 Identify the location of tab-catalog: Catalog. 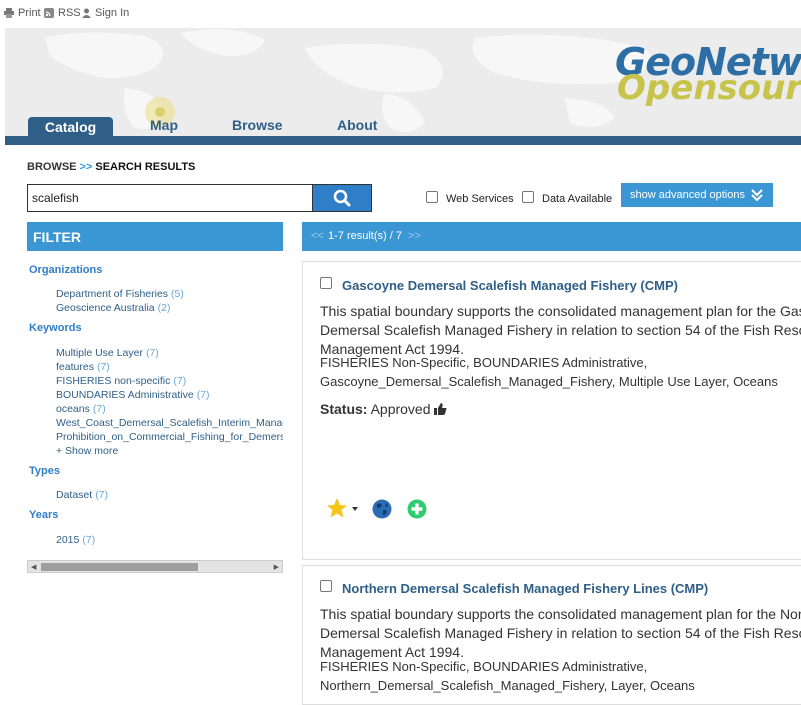
(70, 127).